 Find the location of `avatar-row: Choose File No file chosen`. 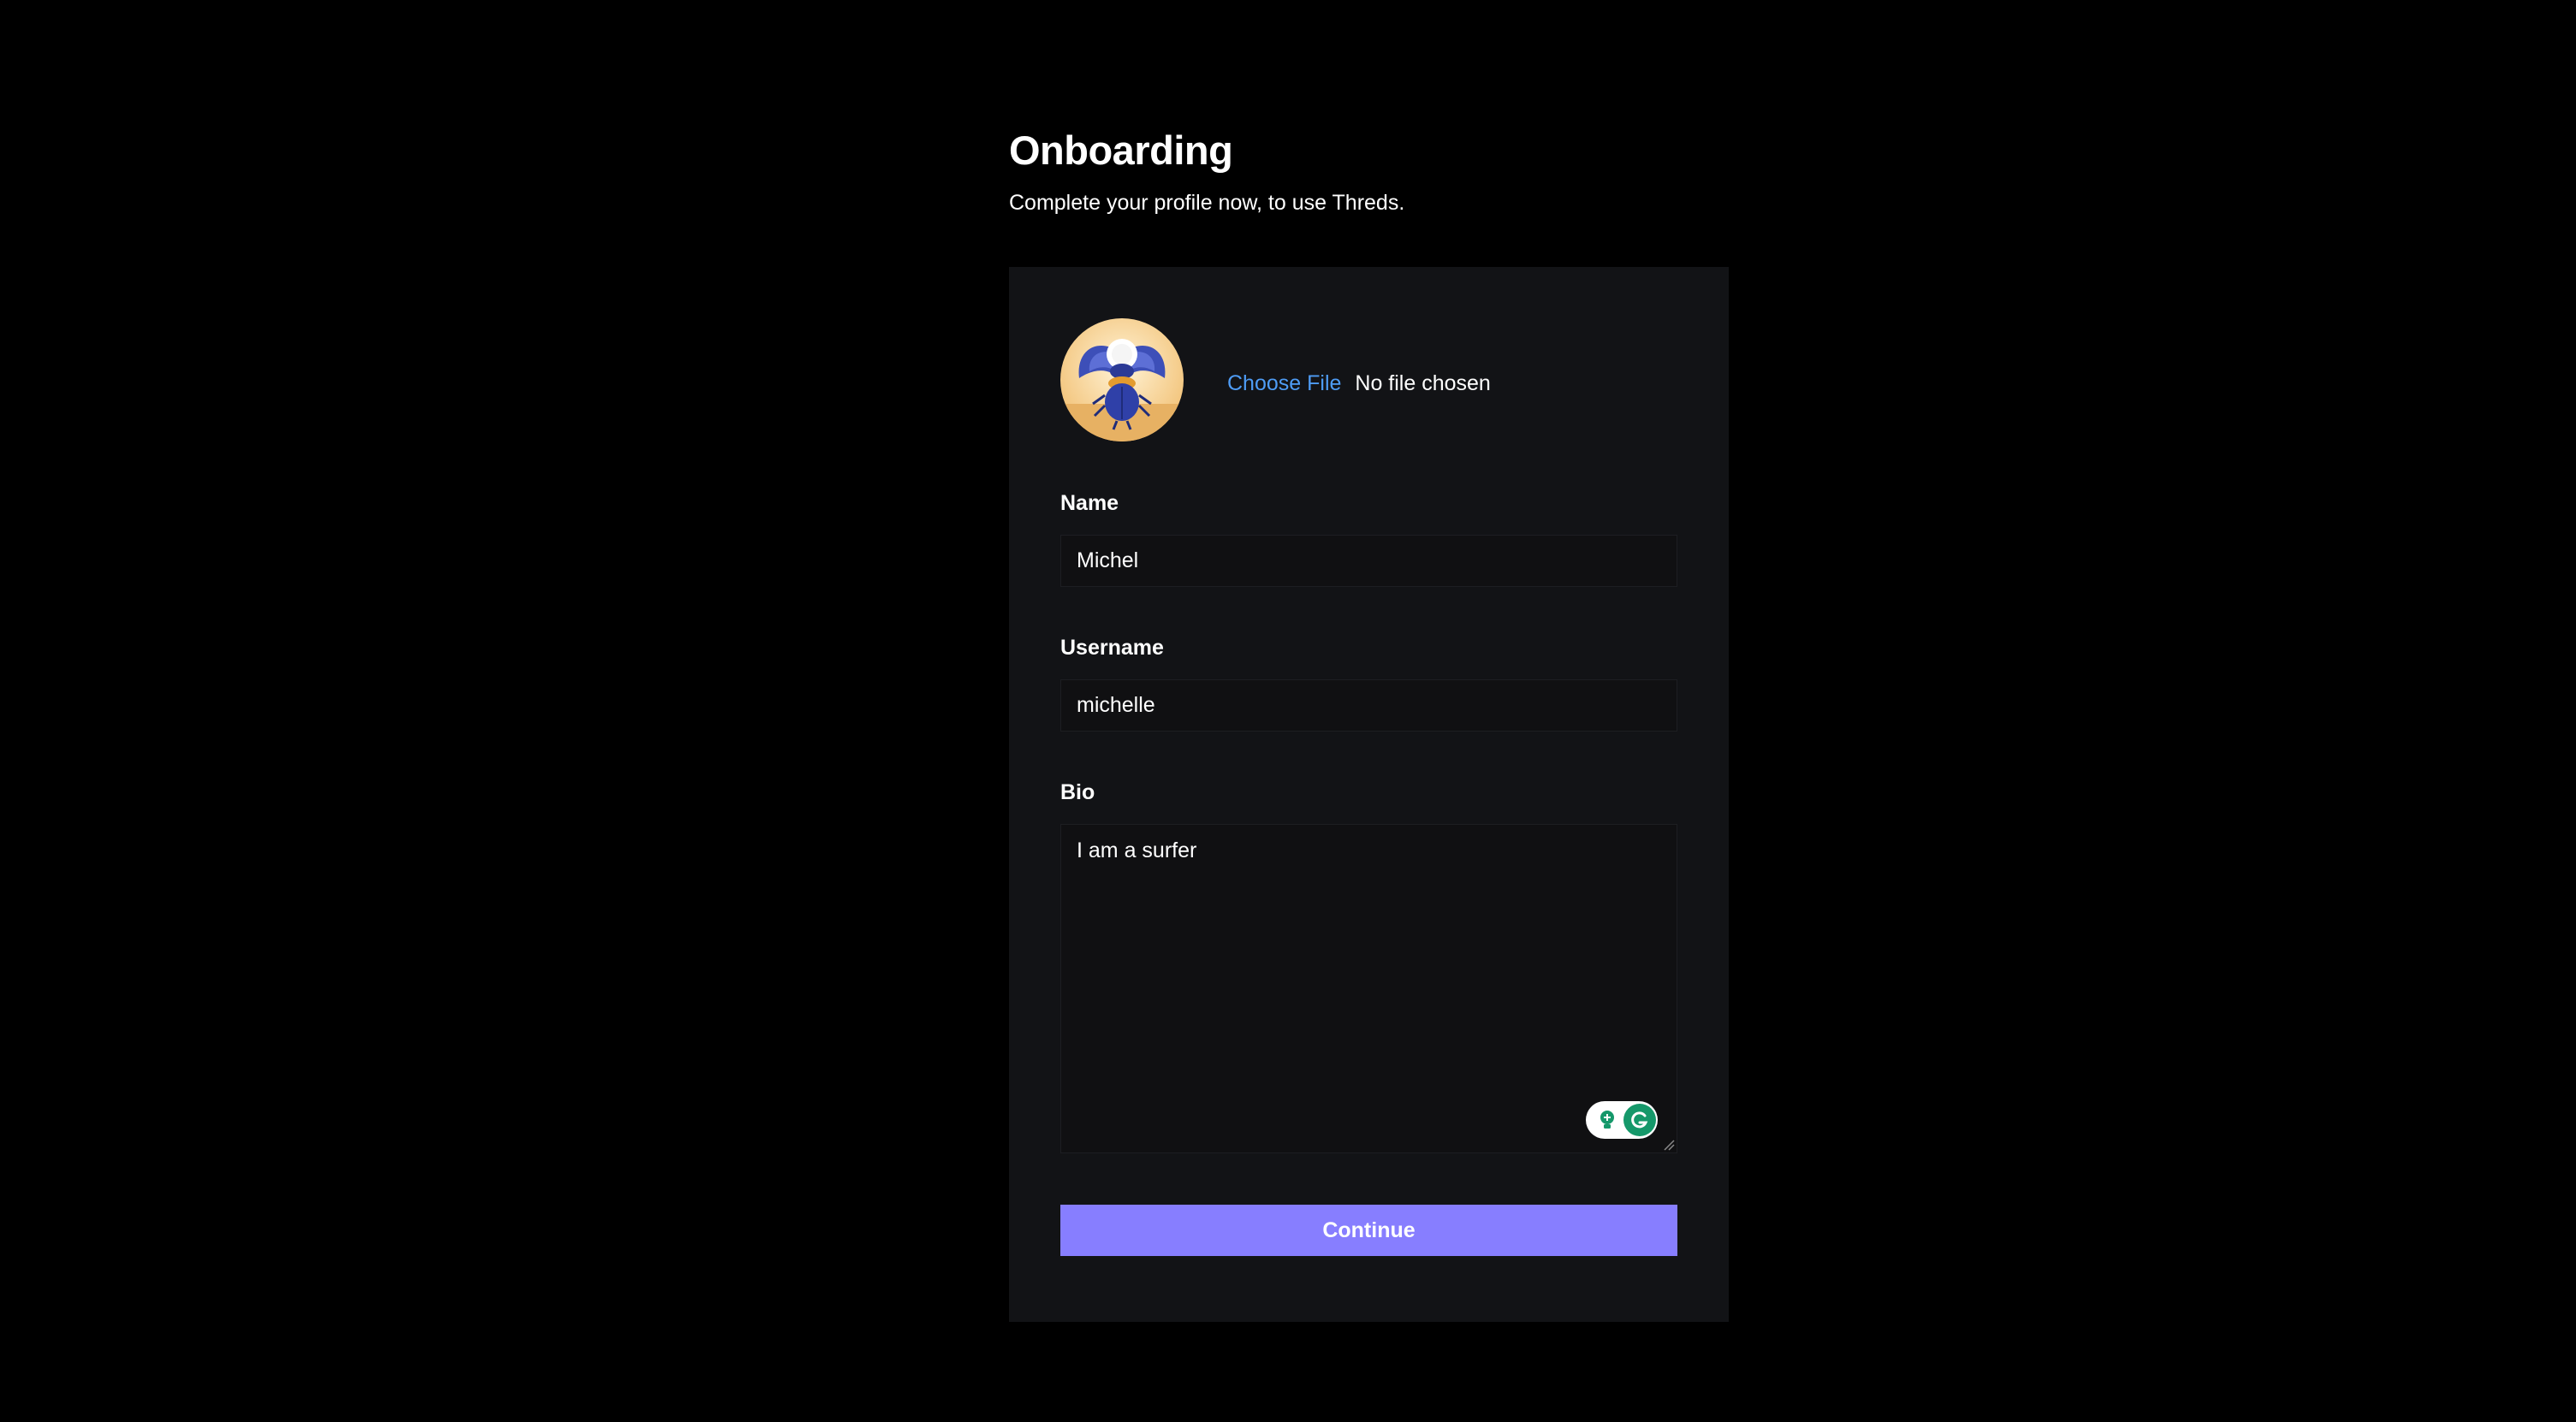

avatar-row: Choose File No file chosen is located at coordinates (1368, 379).